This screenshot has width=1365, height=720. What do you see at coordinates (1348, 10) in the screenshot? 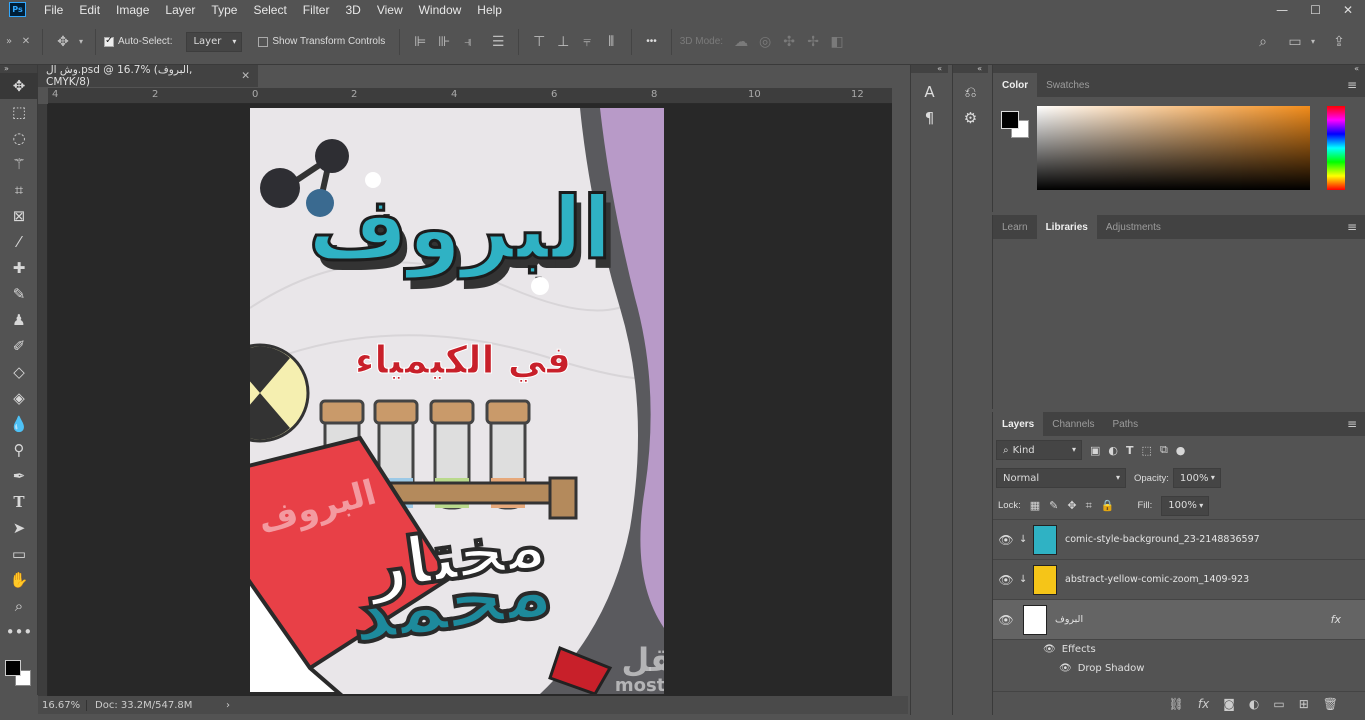
I see `close-window-button: ✕` at bounding box center [1348, 10].